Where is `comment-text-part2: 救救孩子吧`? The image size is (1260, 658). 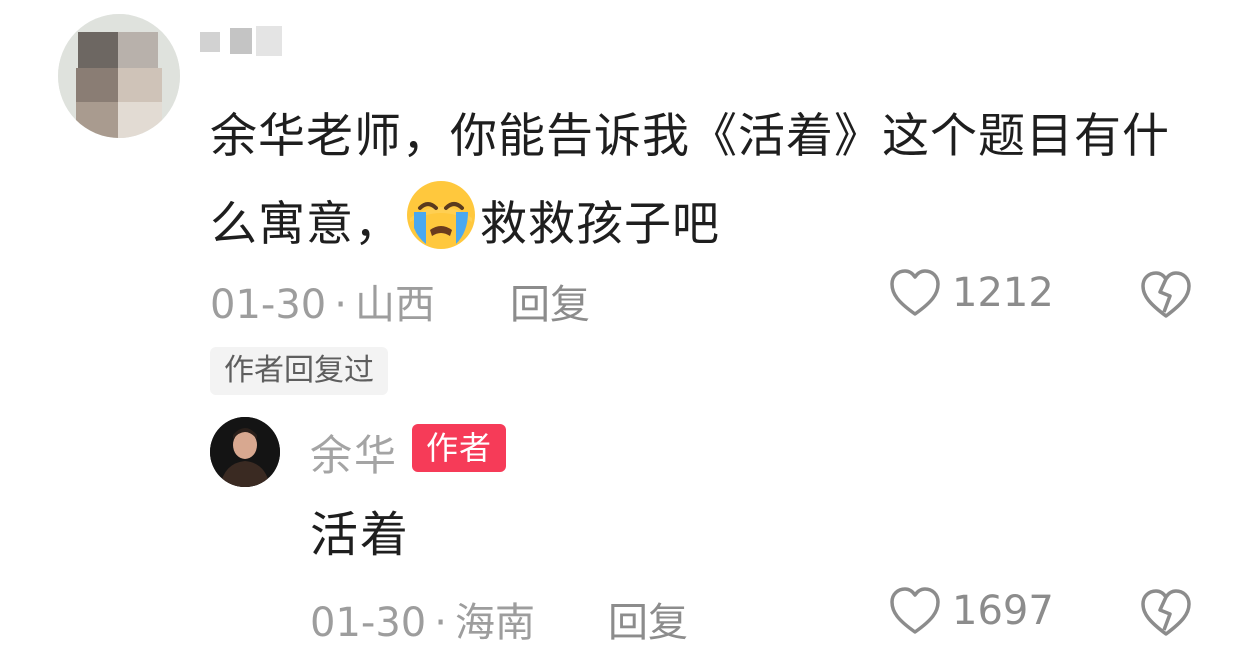 comment-text-part2: 救救孩子吧 is located at coordinates (600, 224).